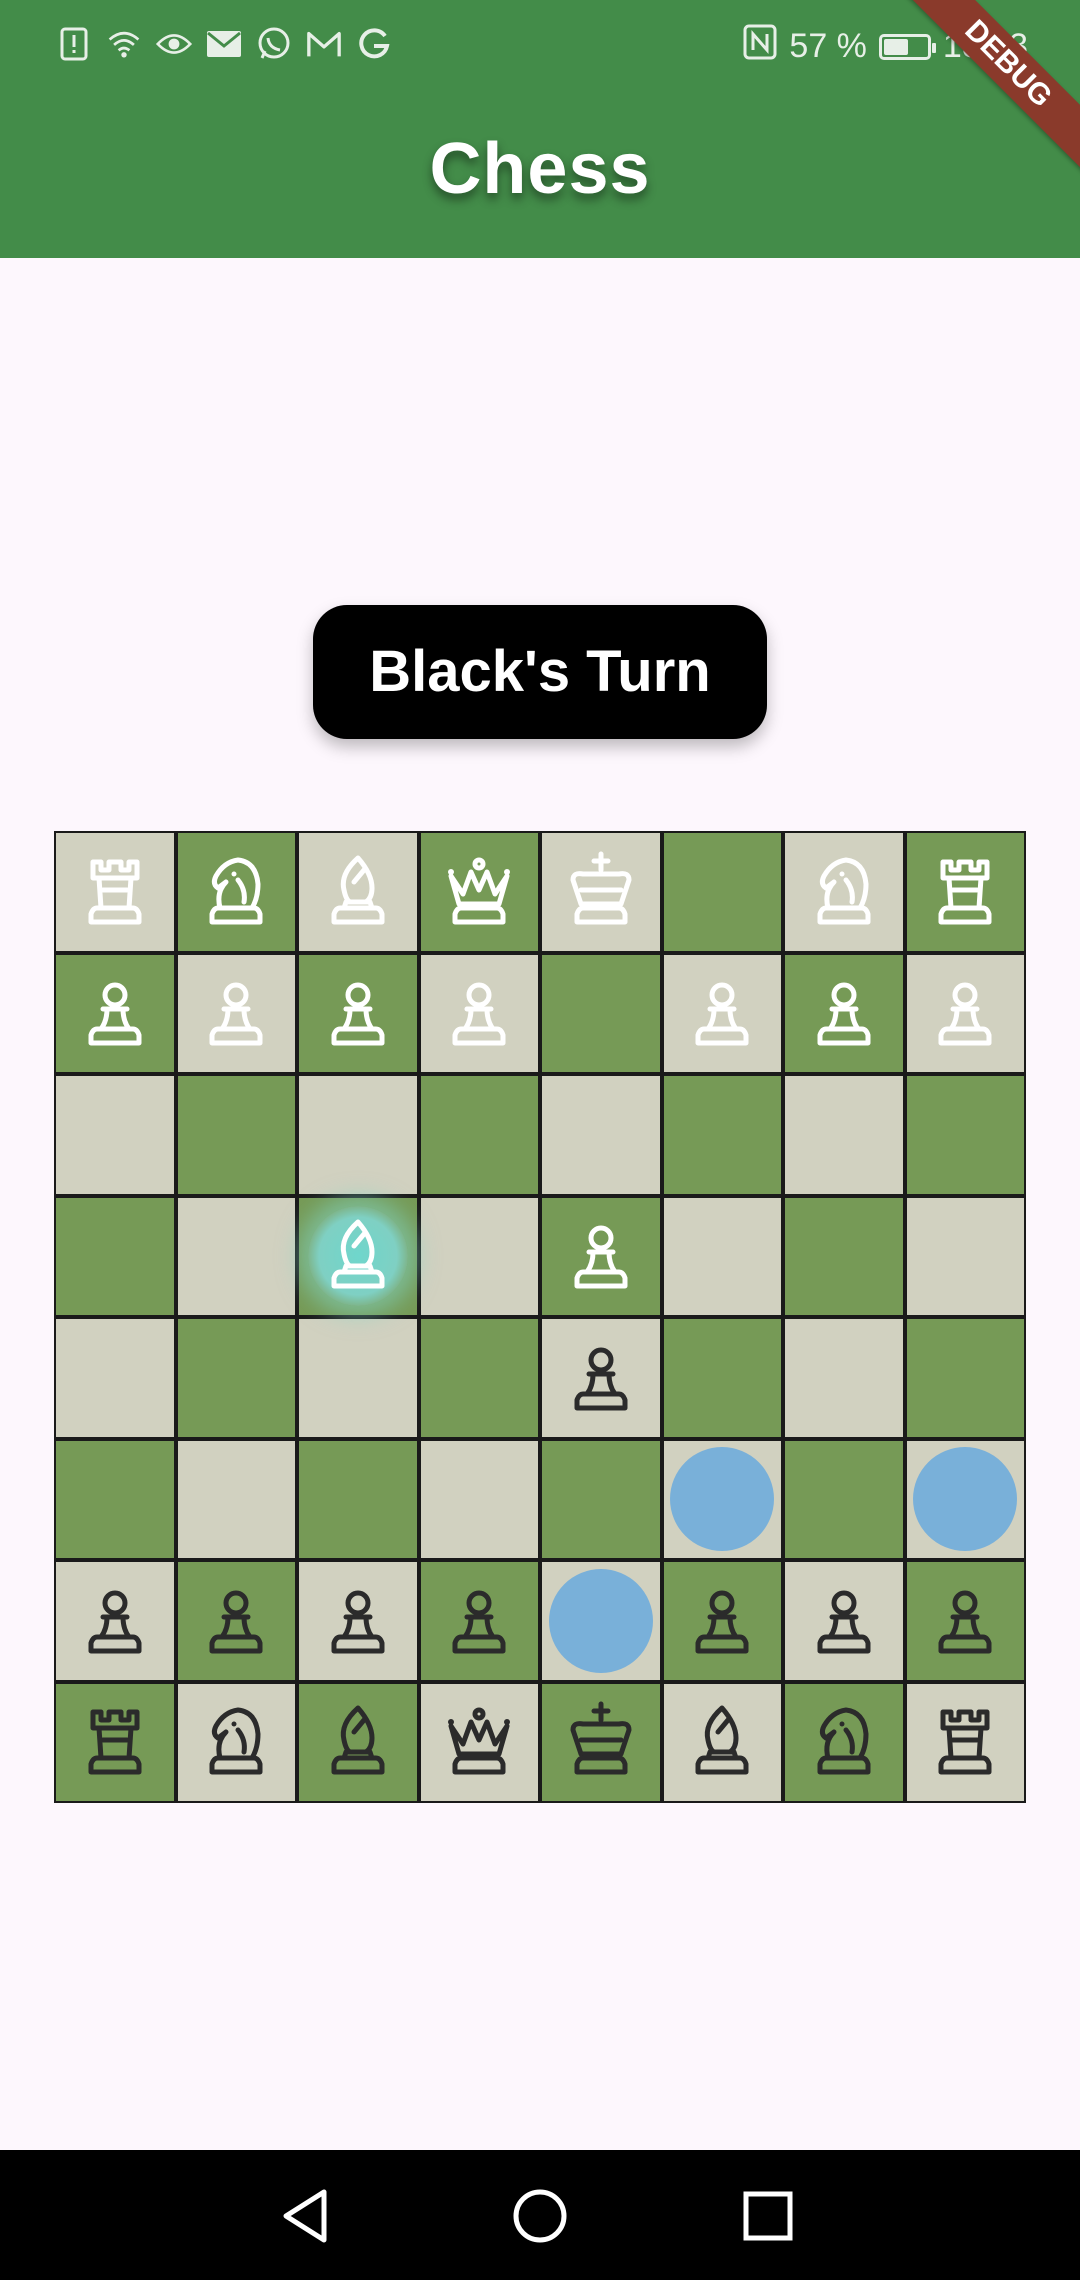 This screenshot has width=1080, height=2280. I want to click on white-king-icon, so click(601, 892).